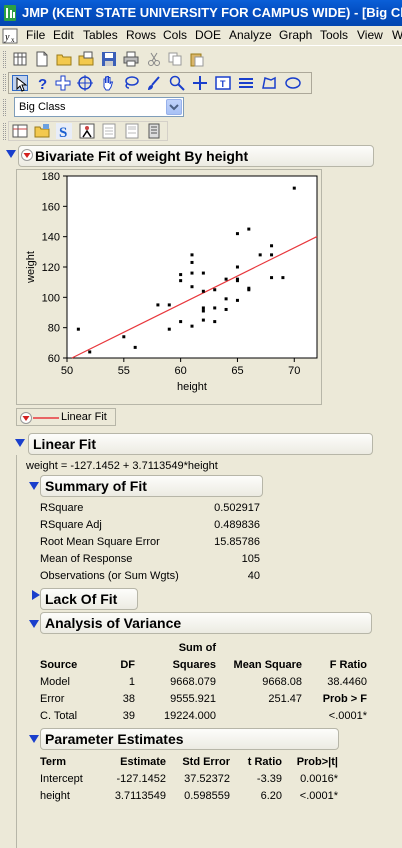 This screenshot has width=402, height=848. Describe the element at coordinates (250, 559) in the screenshot. I see `summary-value-mean: 105` at that location.